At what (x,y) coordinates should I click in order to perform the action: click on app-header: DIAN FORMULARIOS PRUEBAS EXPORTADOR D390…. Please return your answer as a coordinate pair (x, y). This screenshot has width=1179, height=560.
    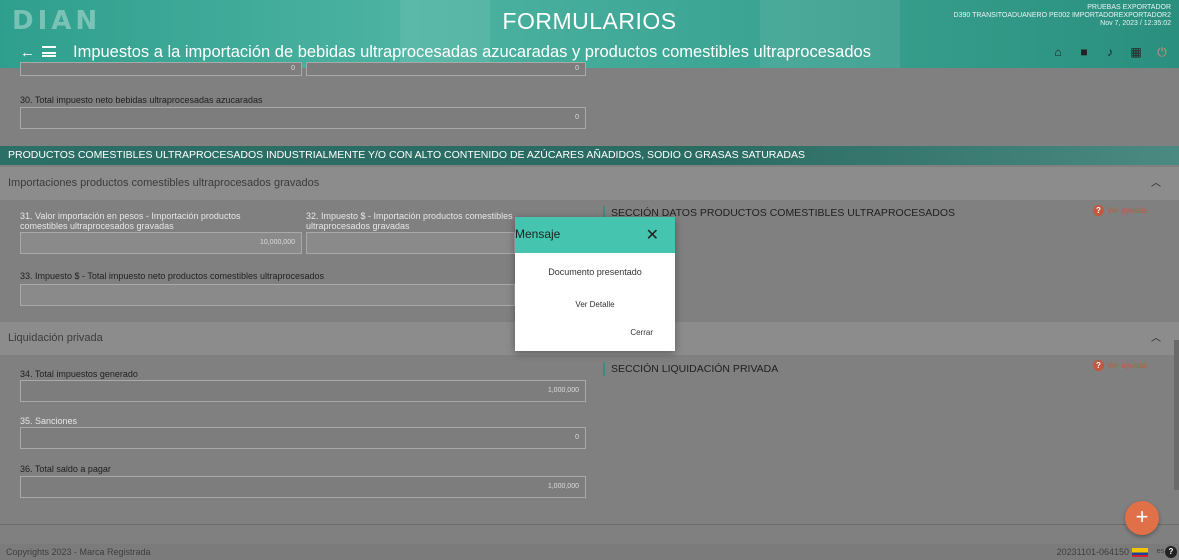
    Looking at the image, I should click on (589, 34).